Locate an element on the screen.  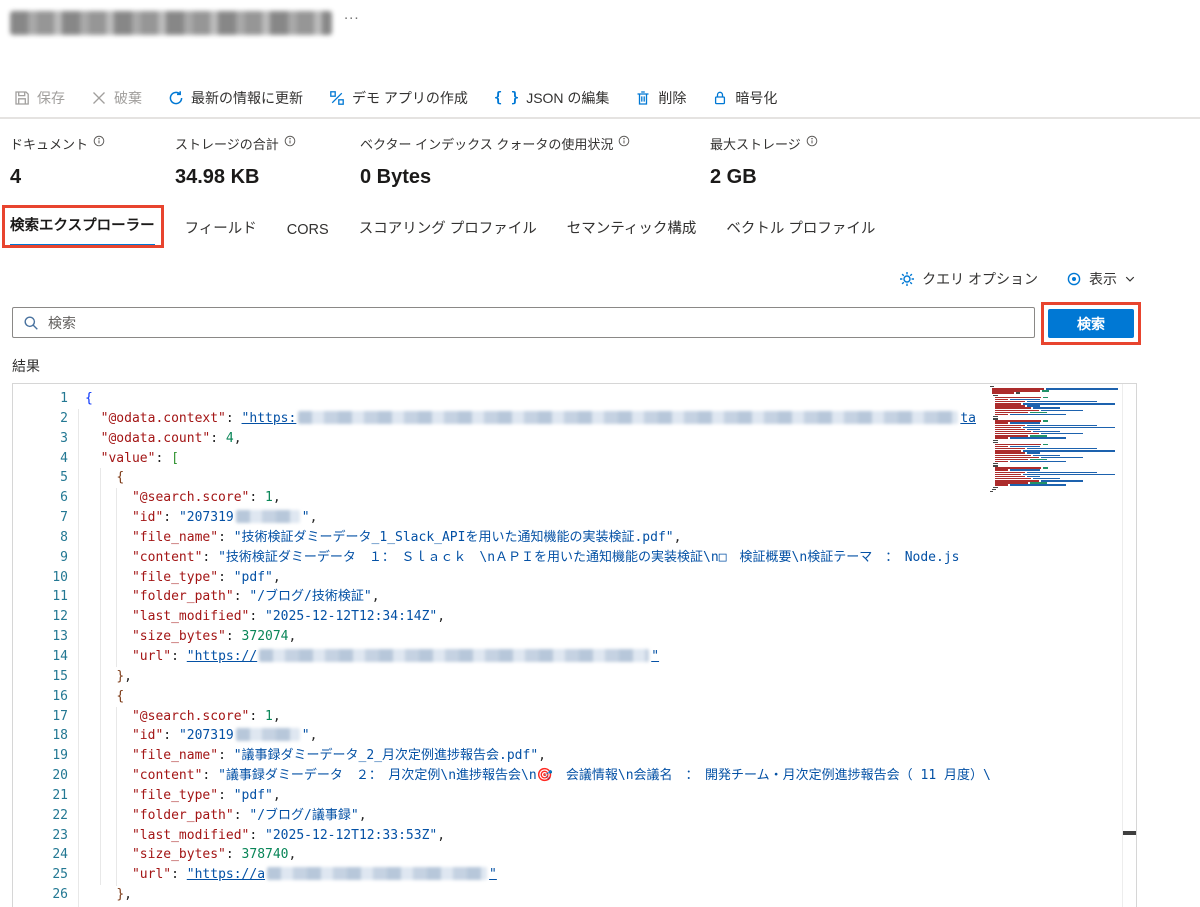
toolbar-divider is located at coordinates (600, 118).